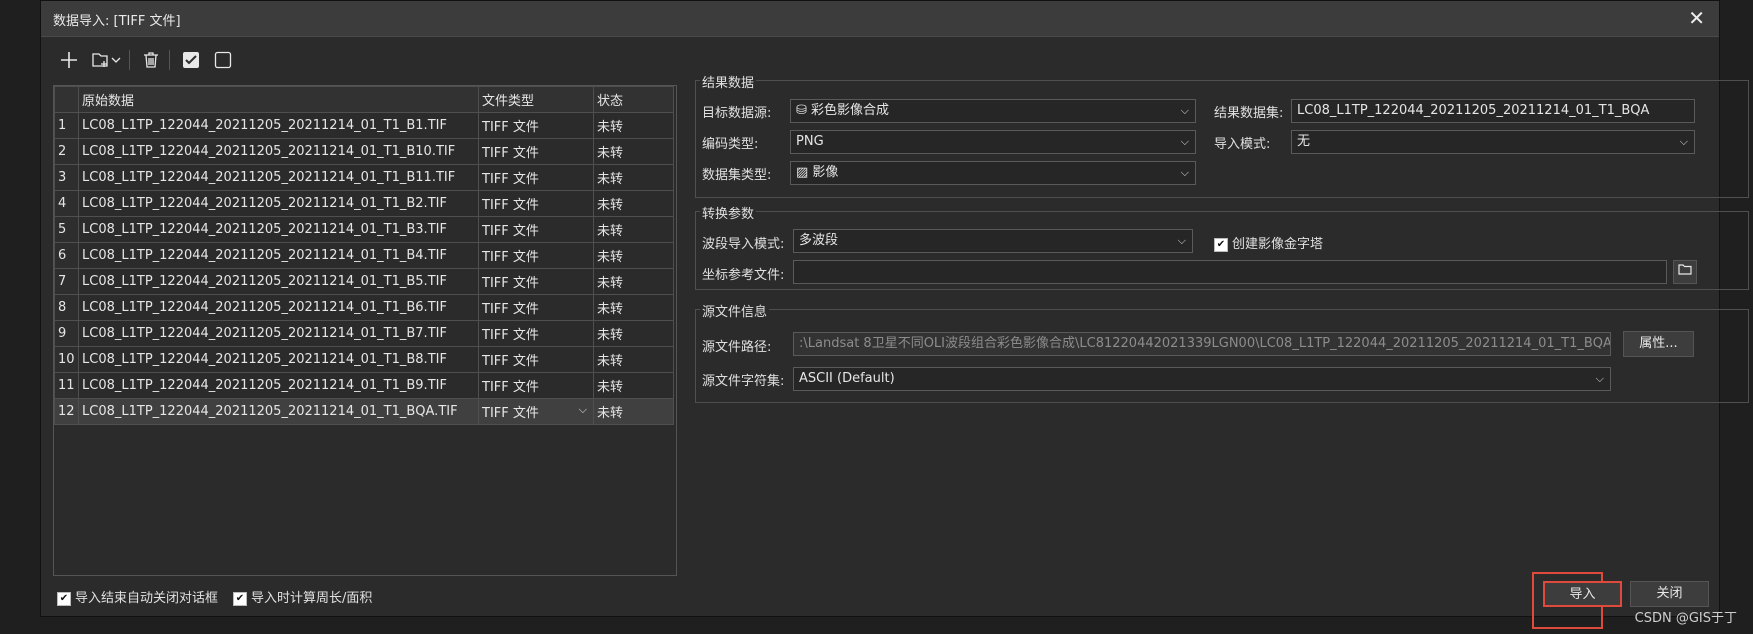 This screenshot has width=1753, height=634. Describe the element at coordinates (993, 142) in the screenshot. I see `encoding-type-select: PNG ⌵` at that location.